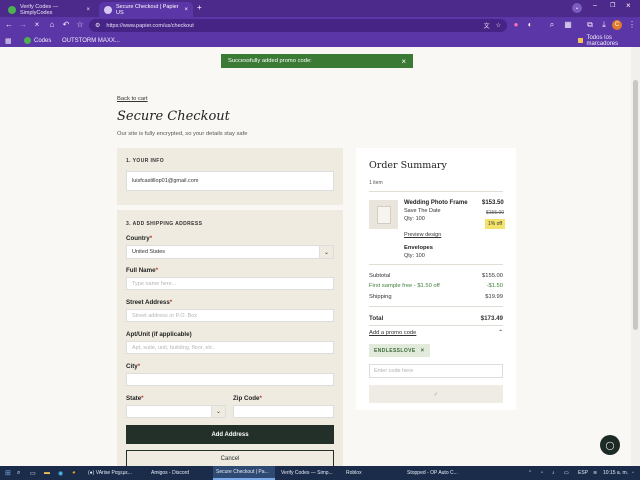 The image size is (640, 480). Describe the element at coordinates (604, 25) in the screenshot. I see `download-icon: ⤓` at that location.